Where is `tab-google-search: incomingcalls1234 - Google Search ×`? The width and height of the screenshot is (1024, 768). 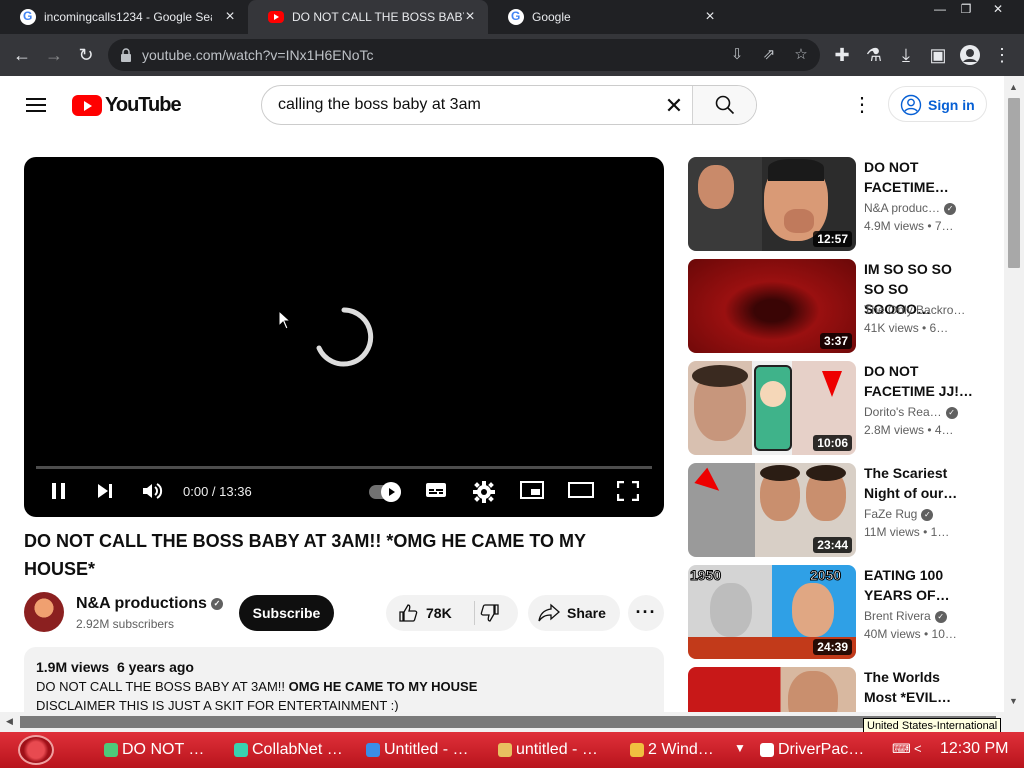
tab-google-search: incomingcalls1234 - Google Search × is located at coordinates (124, 17).